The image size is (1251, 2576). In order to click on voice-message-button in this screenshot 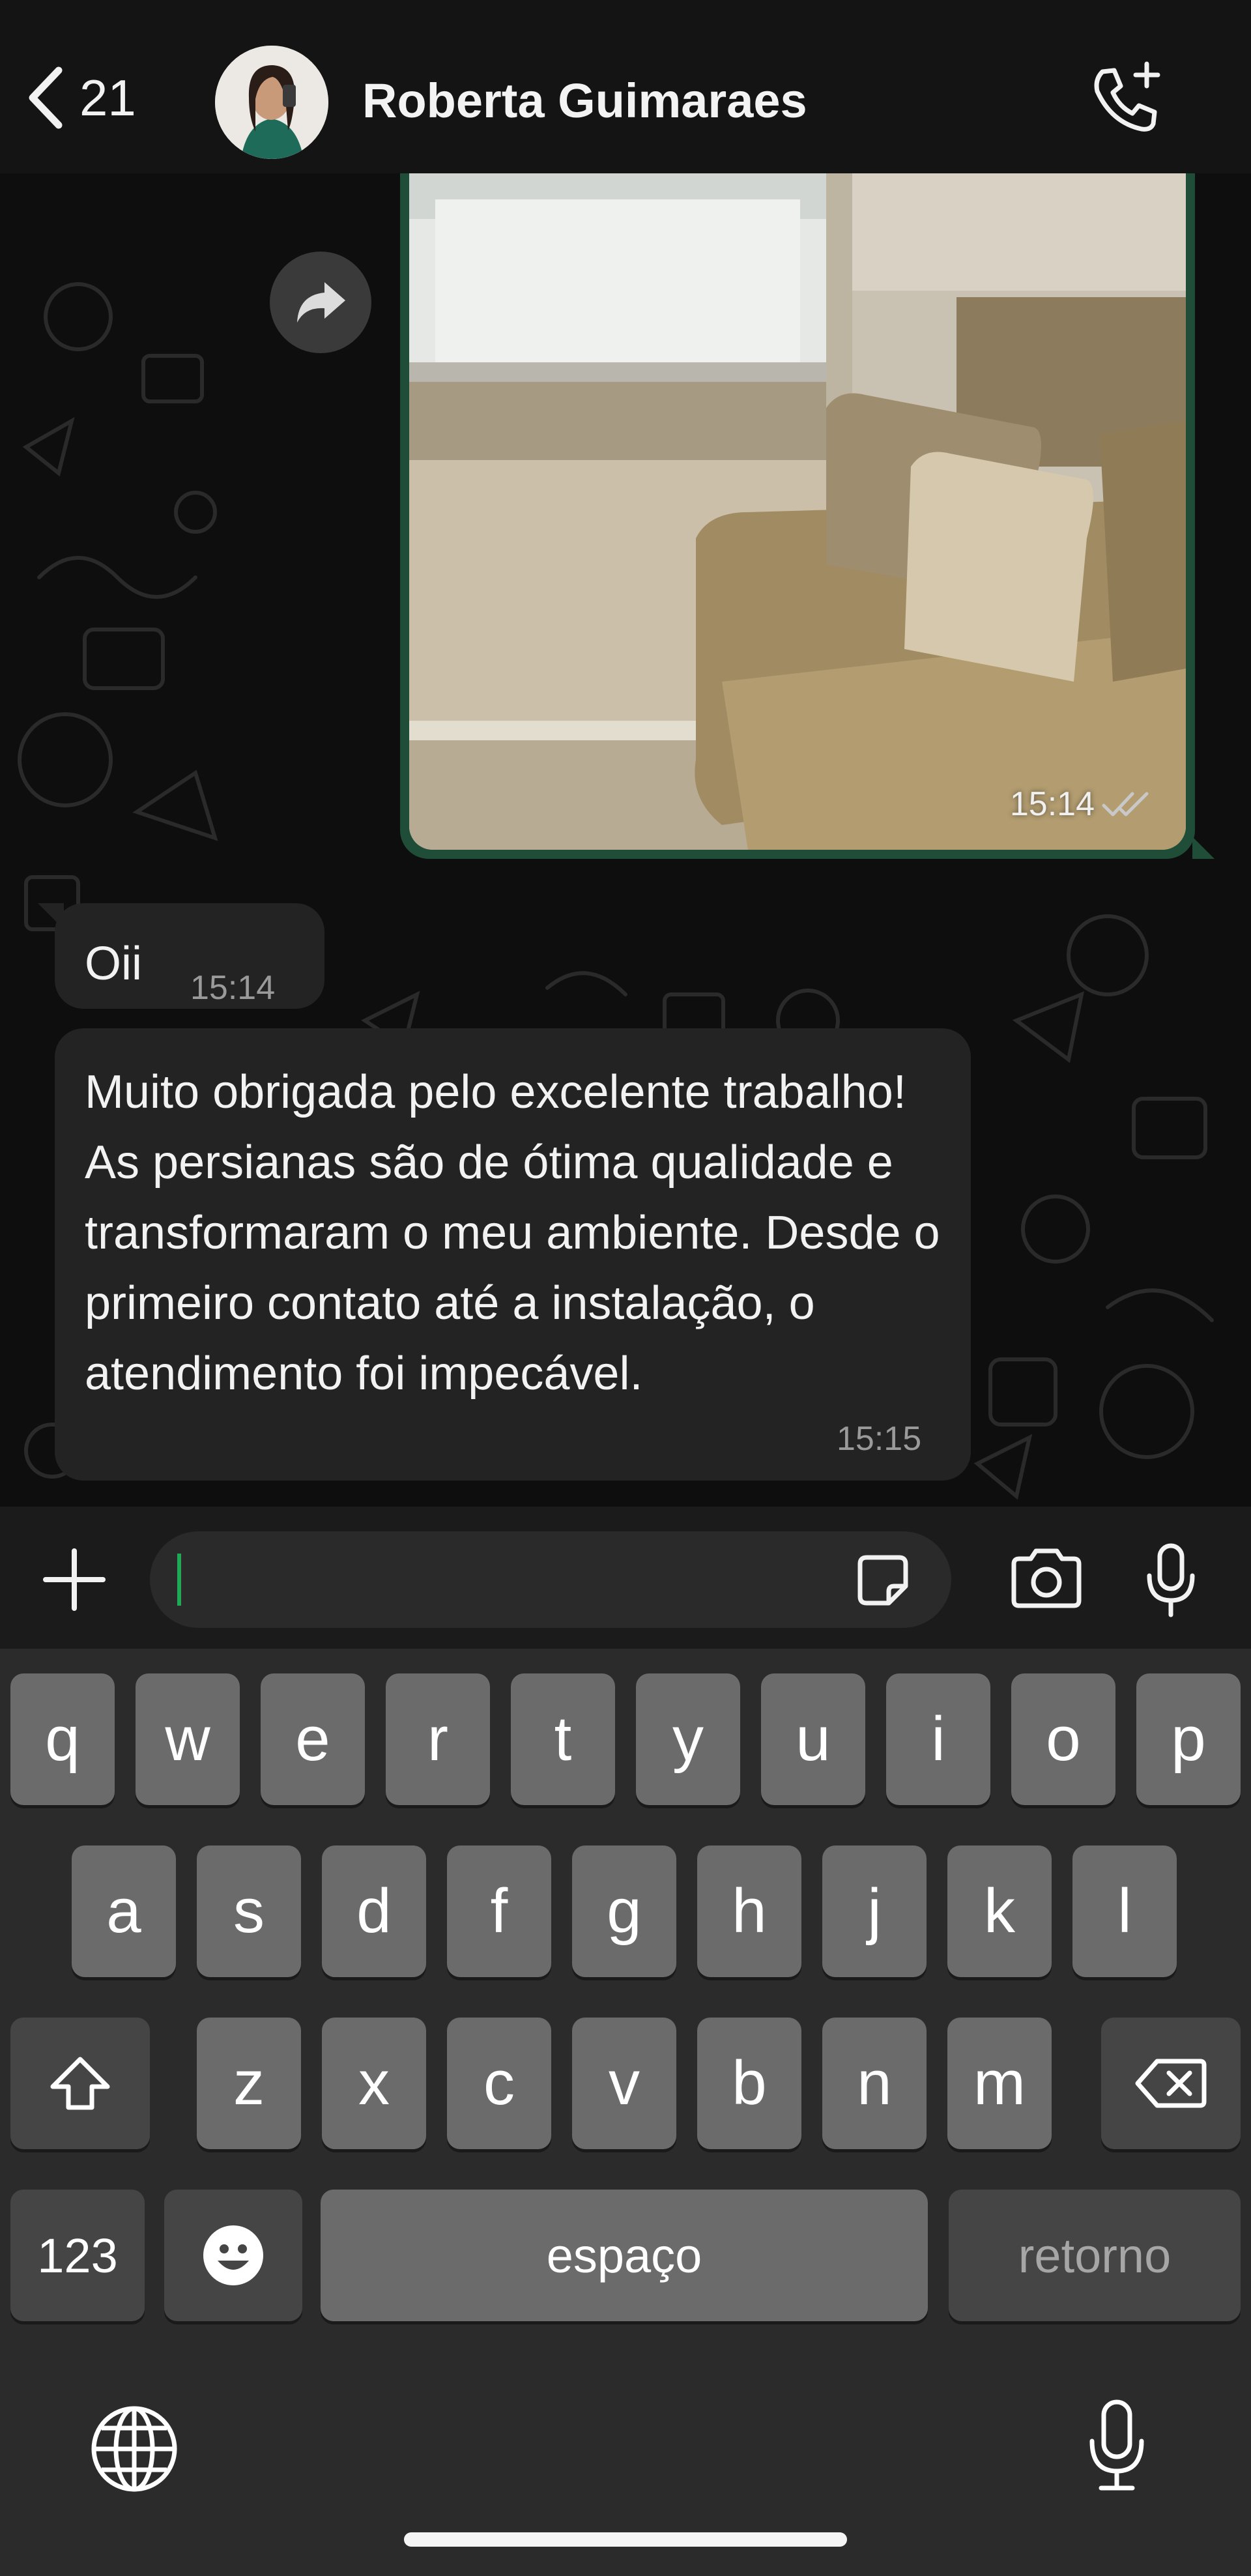, I will do `click(1171, 1582)`.